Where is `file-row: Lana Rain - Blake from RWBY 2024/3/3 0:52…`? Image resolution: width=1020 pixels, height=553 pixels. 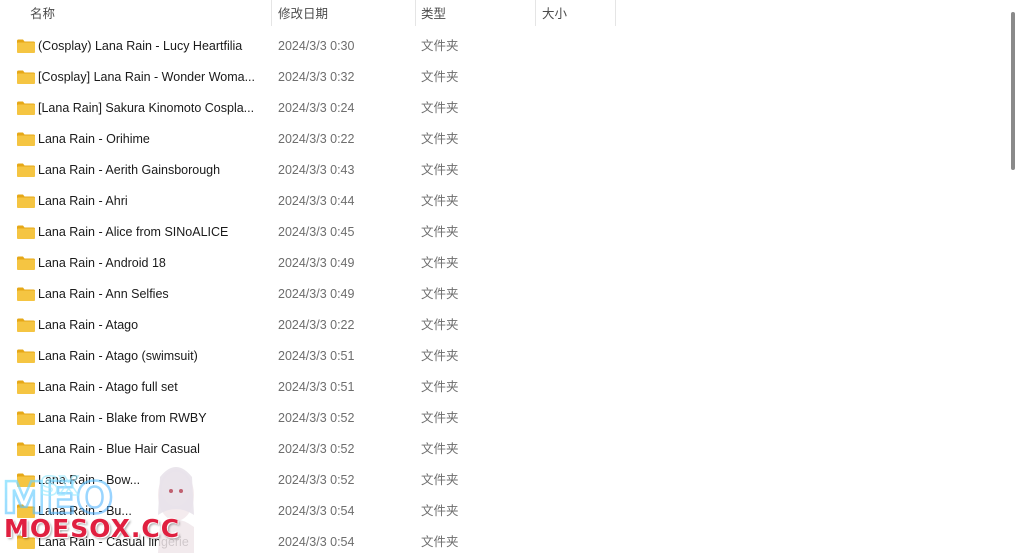 file-row: Lana Rain - Blake from RWBY 2024/3/3 0:52… is located at coordinates (501, 418).